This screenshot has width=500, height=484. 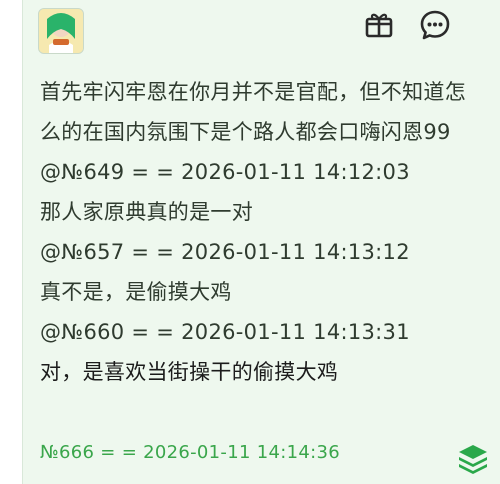 I want to click on gift-icon, so click(x=379, y=25).